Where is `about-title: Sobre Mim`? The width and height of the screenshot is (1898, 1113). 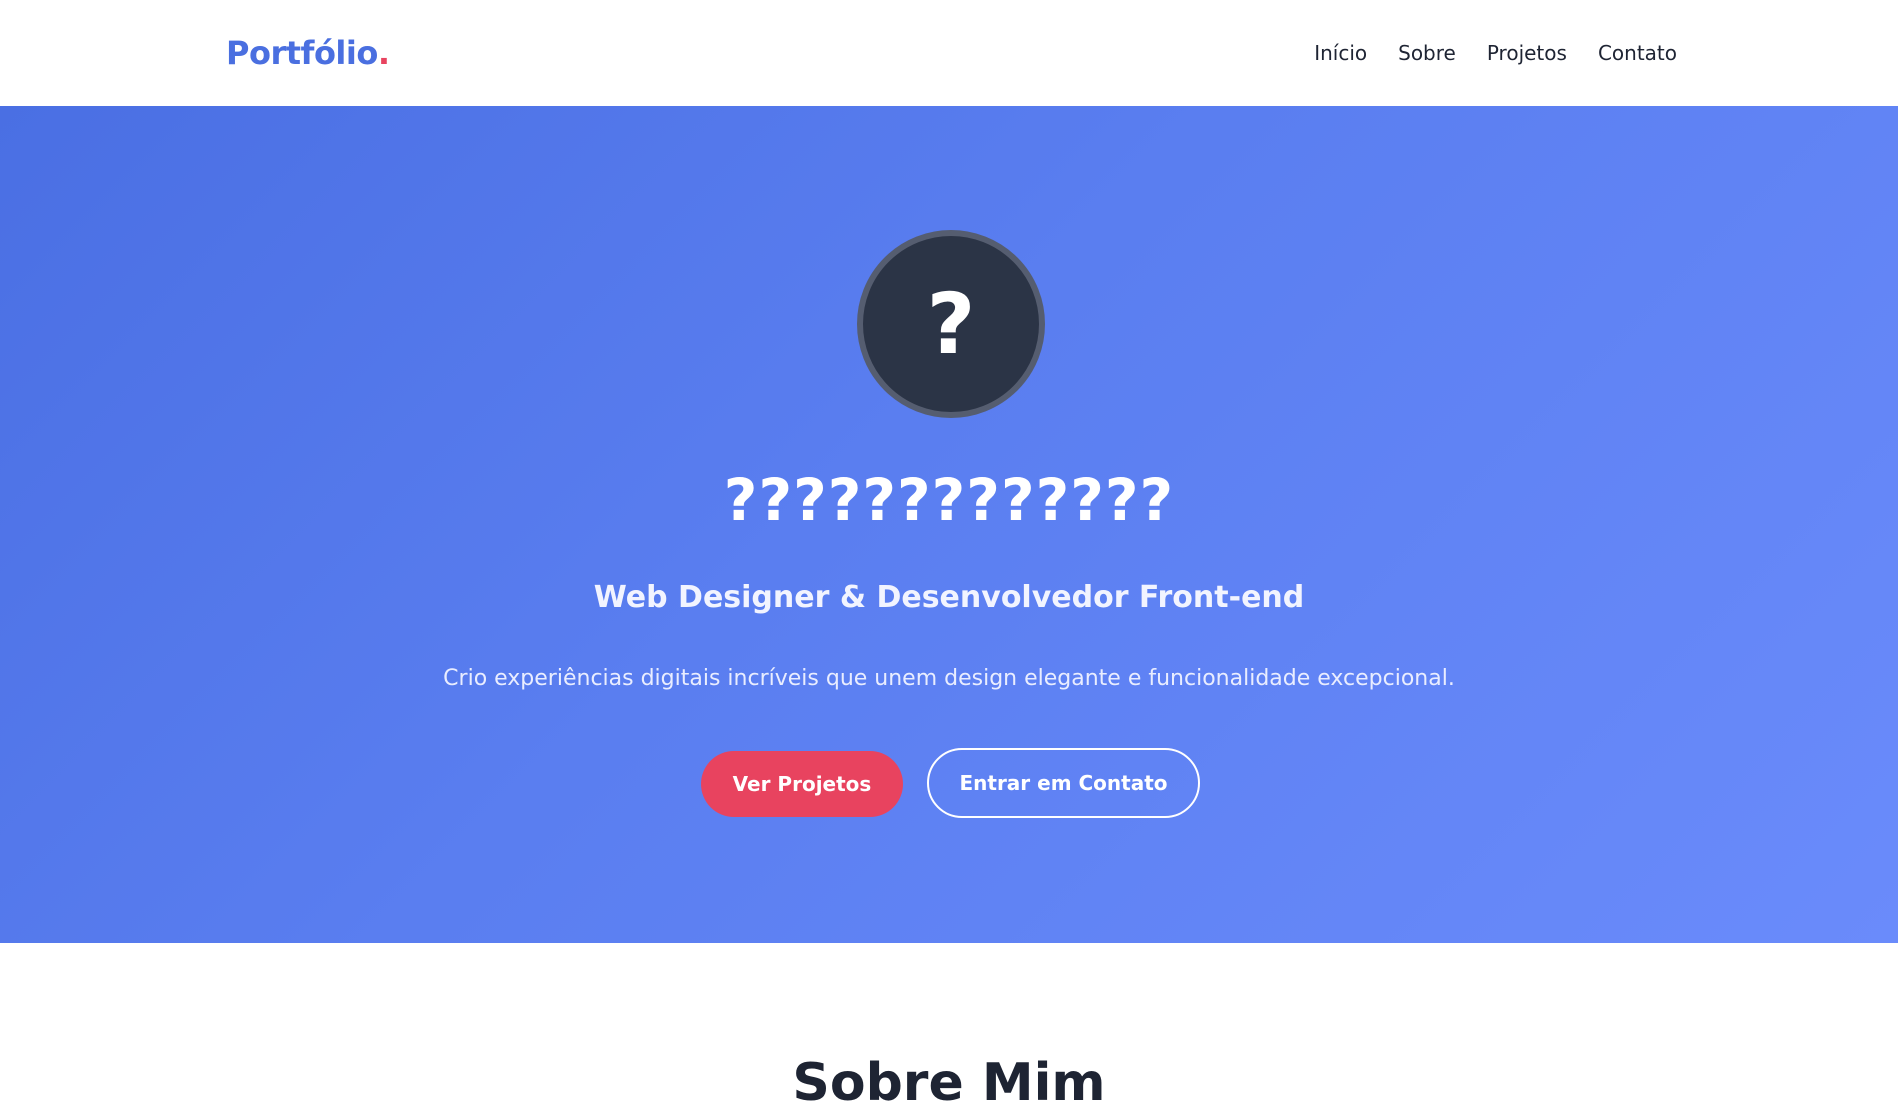
about-title: Sobre Mim is located at coordinates (949, 1083).